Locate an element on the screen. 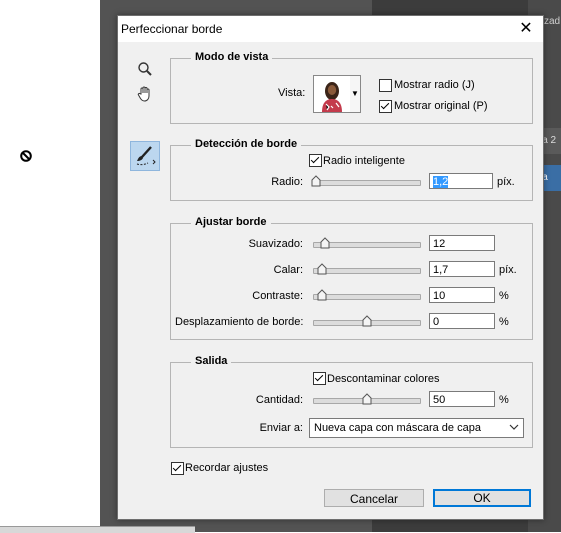 This screenshot has height=533, width=561. refine-radius-tool is located at coordinates (145, 156).